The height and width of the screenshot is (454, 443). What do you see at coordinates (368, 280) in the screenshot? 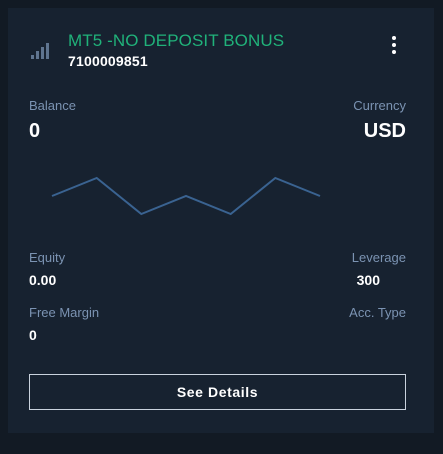
I see `leverage-value: 300` at bounding box center [368, 280].